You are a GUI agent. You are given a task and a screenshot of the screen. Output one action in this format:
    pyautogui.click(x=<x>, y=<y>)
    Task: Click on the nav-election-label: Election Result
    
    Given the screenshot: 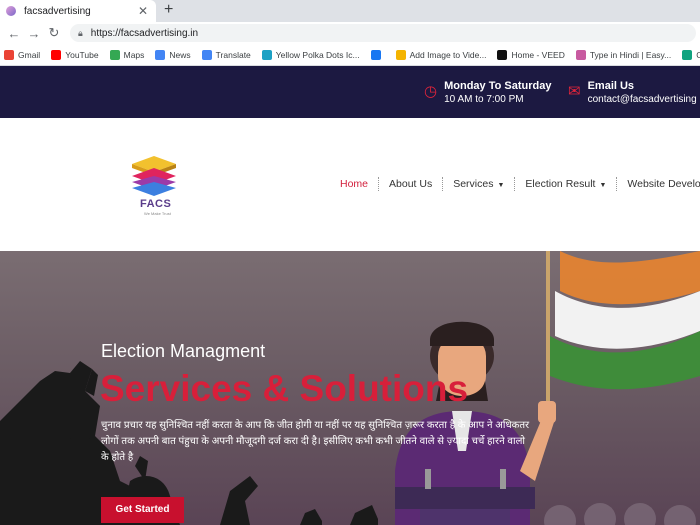 What is the action you would take?
    pyautogui.click(x=560, y=184)
    